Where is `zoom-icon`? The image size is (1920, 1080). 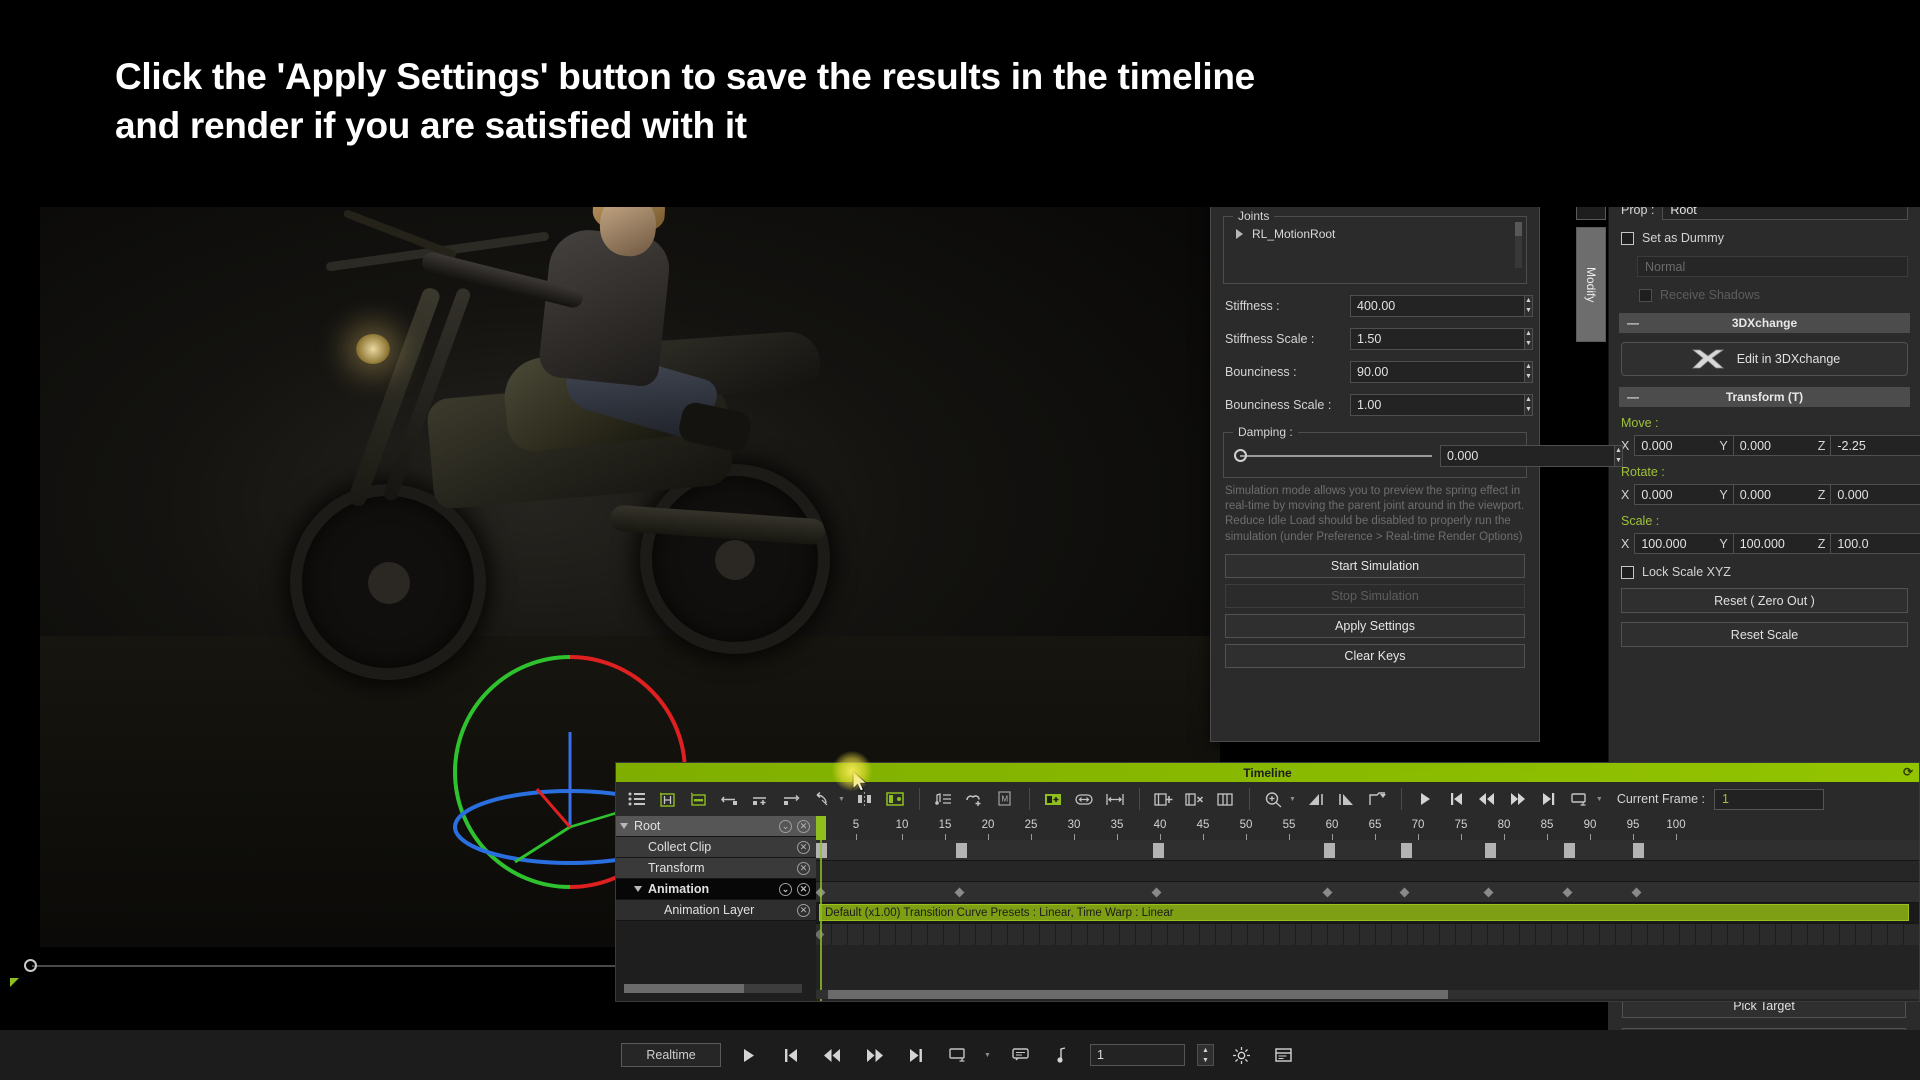 zoom-icon is located at coordinates (1273, 799).